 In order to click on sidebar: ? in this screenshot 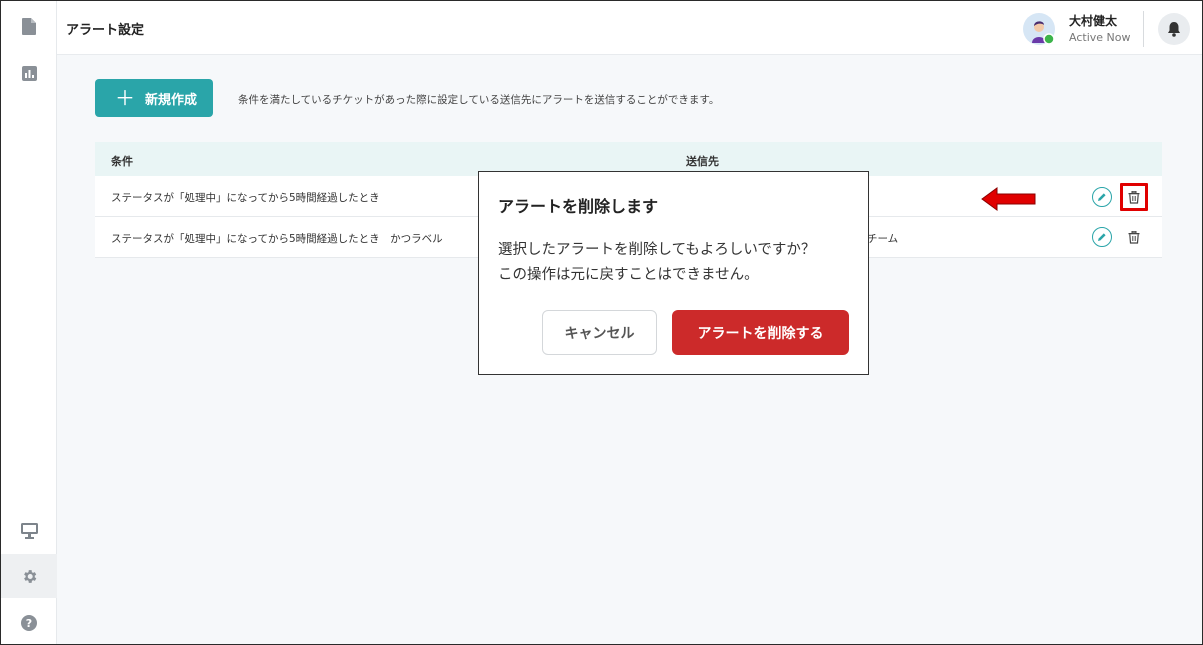, I will do `click(29, 322)`.